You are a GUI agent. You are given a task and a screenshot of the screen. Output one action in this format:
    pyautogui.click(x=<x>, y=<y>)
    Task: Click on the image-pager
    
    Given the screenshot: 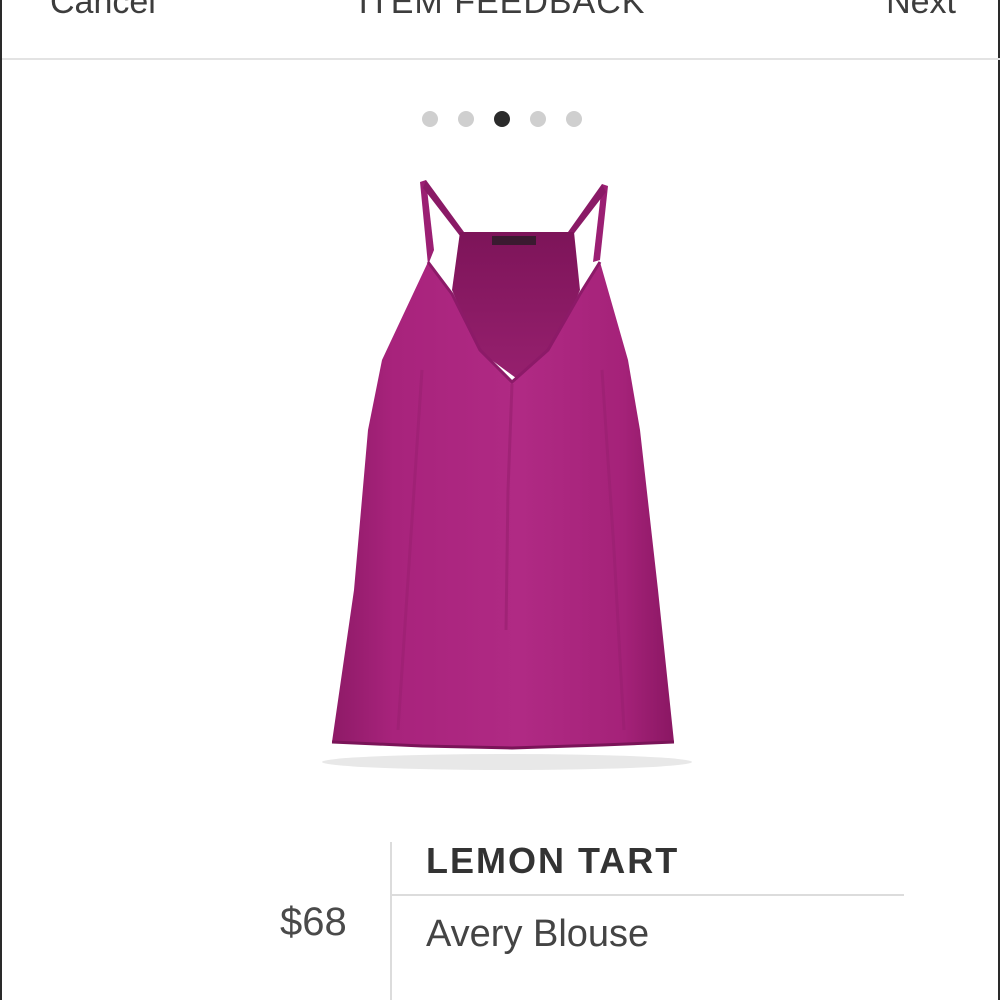 What is the action you would take?
    pyautogui.click(x=501, y=119)
    